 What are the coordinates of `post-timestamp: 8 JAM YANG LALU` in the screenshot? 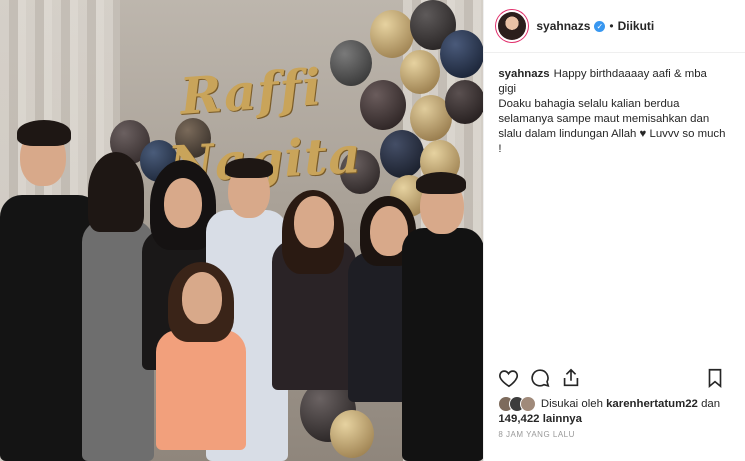 It's located at (536, 434).